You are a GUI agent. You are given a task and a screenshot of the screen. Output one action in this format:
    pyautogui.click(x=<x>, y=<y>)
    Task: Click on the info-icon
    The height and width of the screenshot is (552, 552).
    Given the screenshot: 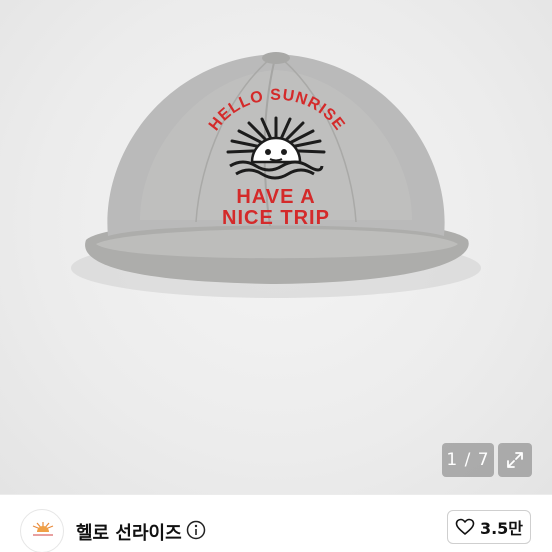 What is the action you would take?
    pyautogui.click(x=196, y=530)
    